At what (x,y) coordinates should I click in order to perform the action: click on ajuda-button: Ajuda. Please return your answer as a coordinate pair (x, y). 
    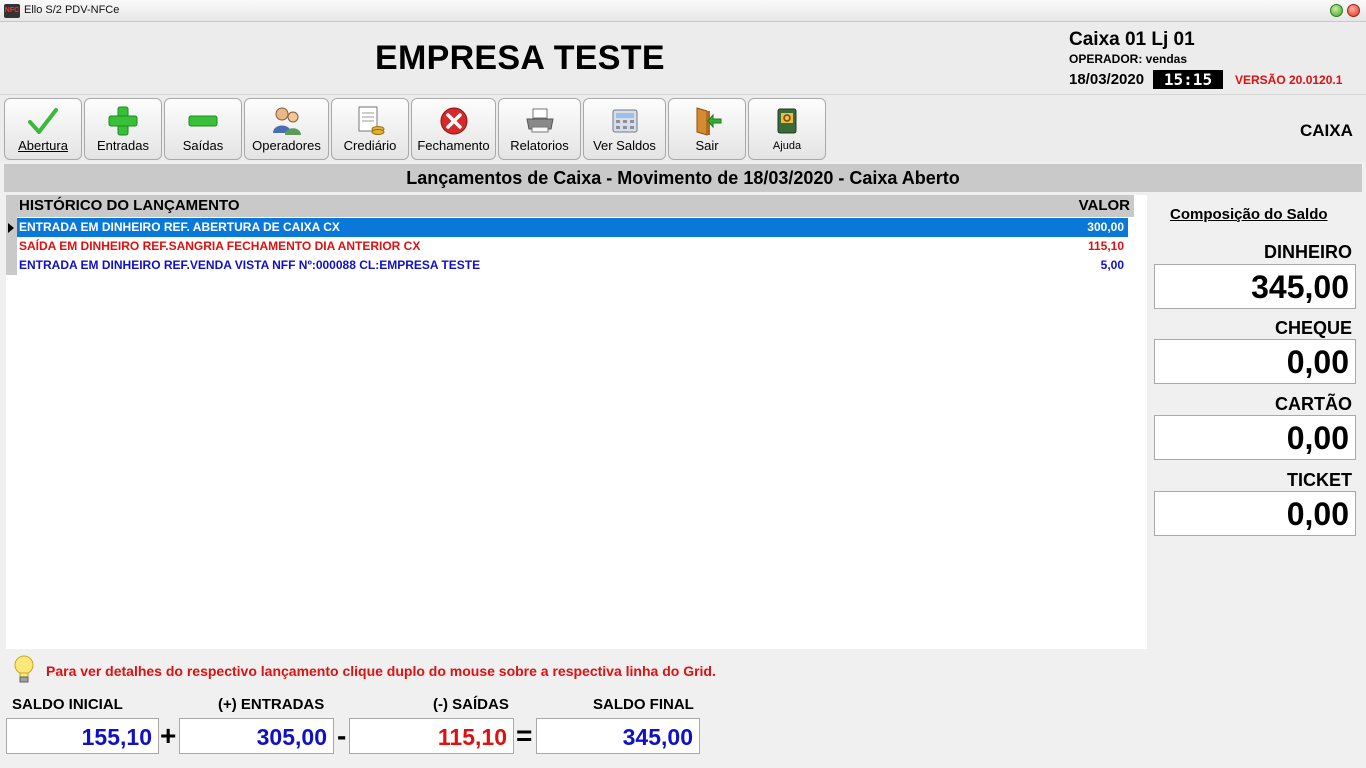
    Looking at the image, I should click on (787, 129).